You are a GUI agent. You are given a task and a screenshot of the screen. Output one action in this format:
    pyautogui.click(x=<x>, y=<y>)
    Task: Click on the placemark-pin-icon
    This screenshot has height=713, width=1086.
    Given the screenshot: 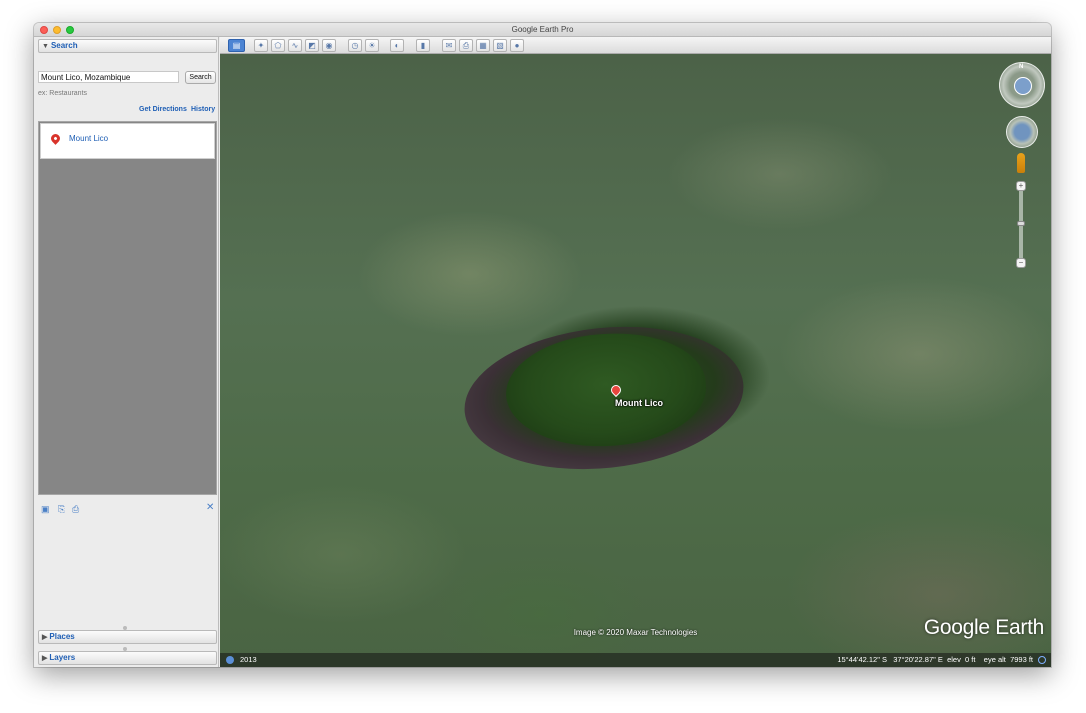 What is the action you would take?
    pyautogui.click(x=55, y=138)
    